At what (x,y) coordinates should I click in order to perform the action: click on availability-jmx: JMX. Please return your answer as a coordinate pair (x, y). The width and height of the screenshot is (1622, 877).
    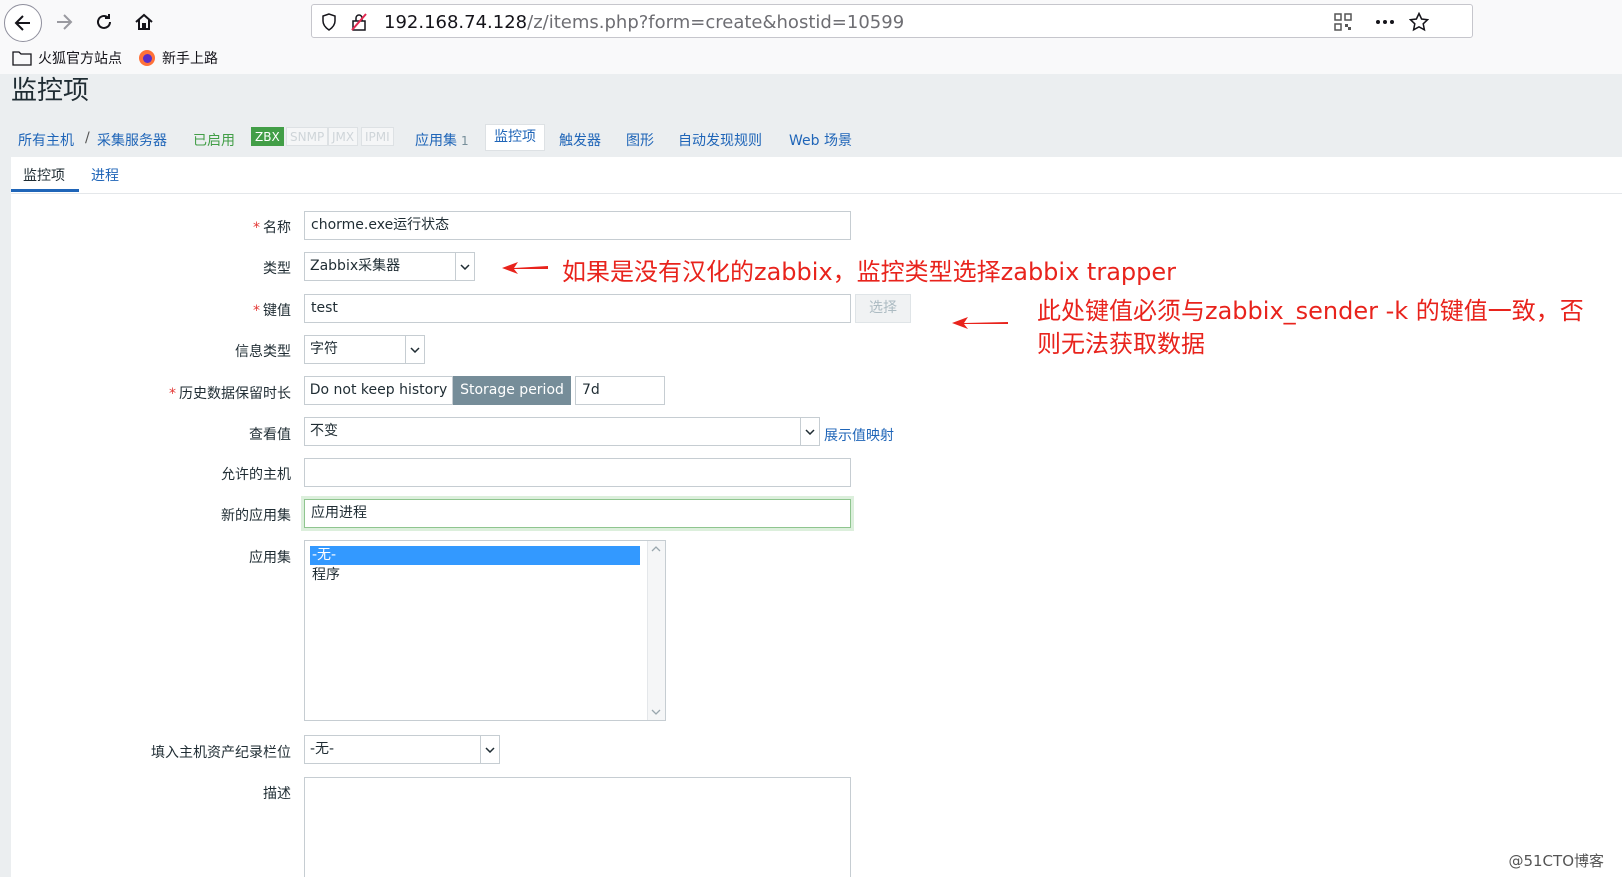
    Looking at the image, I should click on (343, 136).